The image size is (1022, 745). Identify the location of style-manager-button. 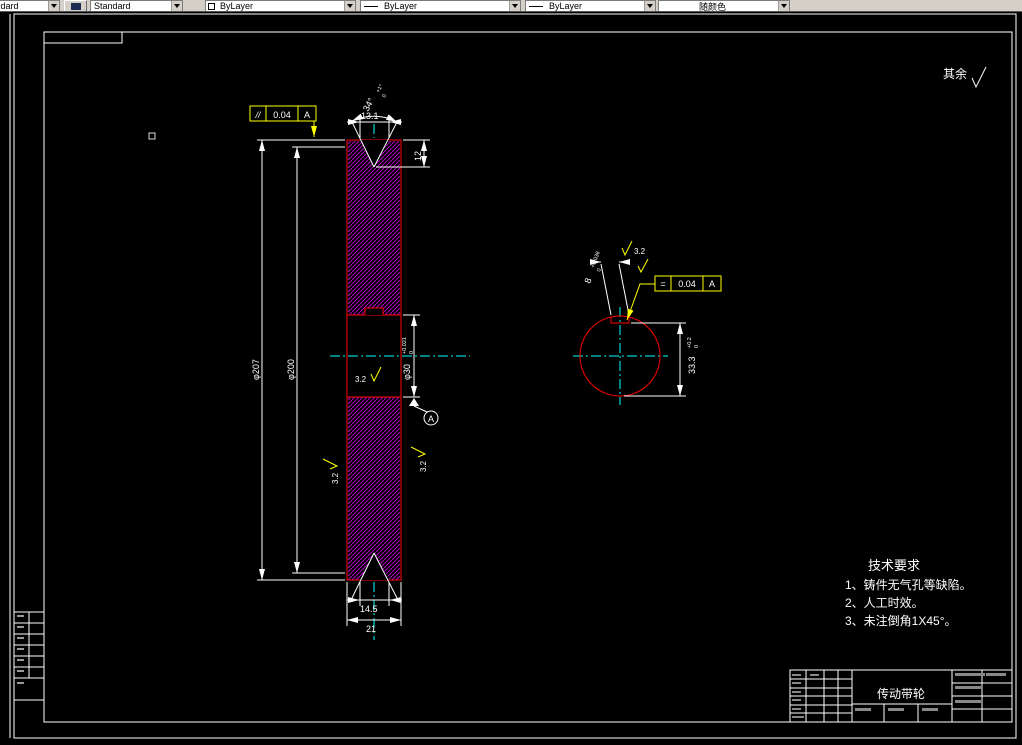
(75, 5).